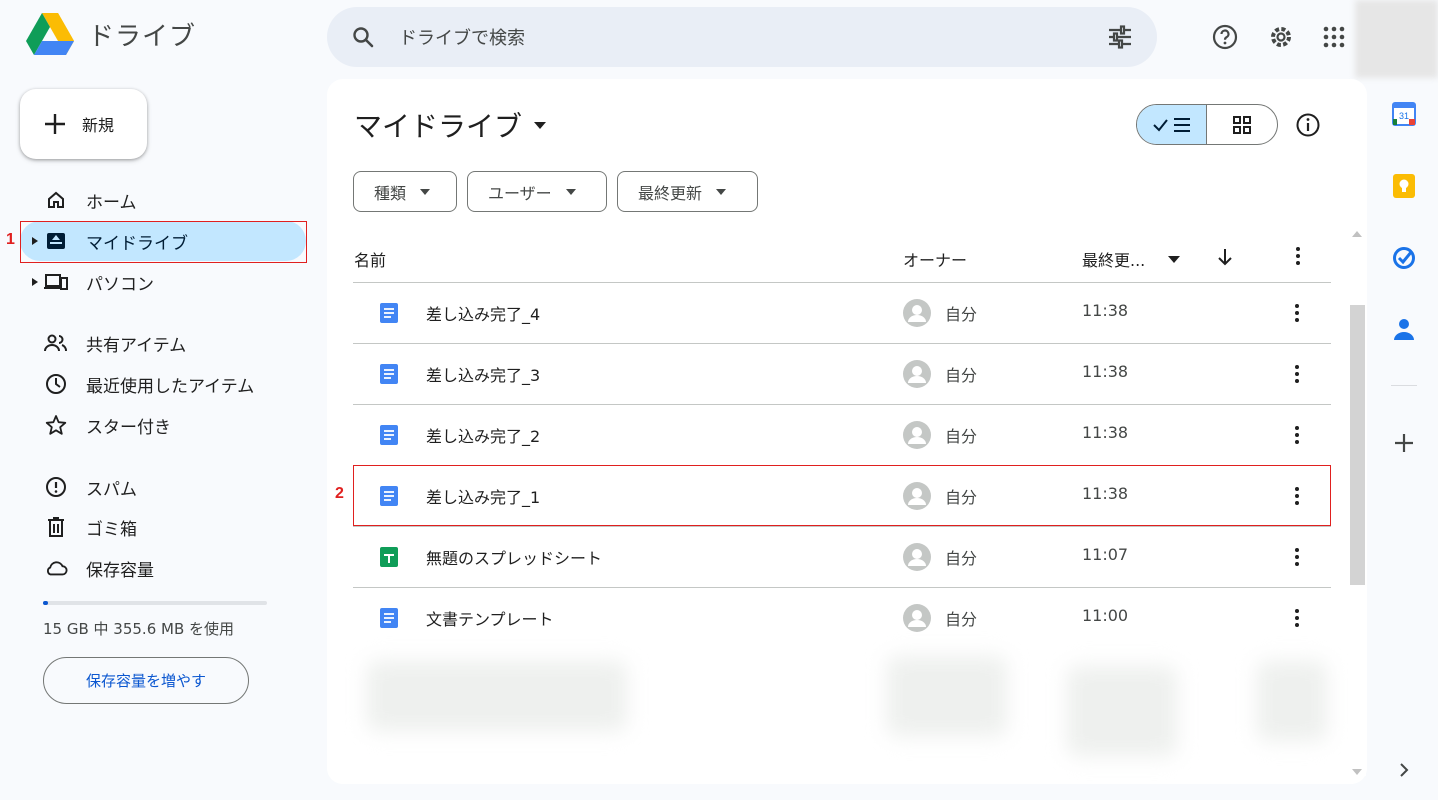 The height and width of the screenshot is (800, 1438). I want to click on file-row: 差し込み完了_2 自分 11:38, so click(842, 435).